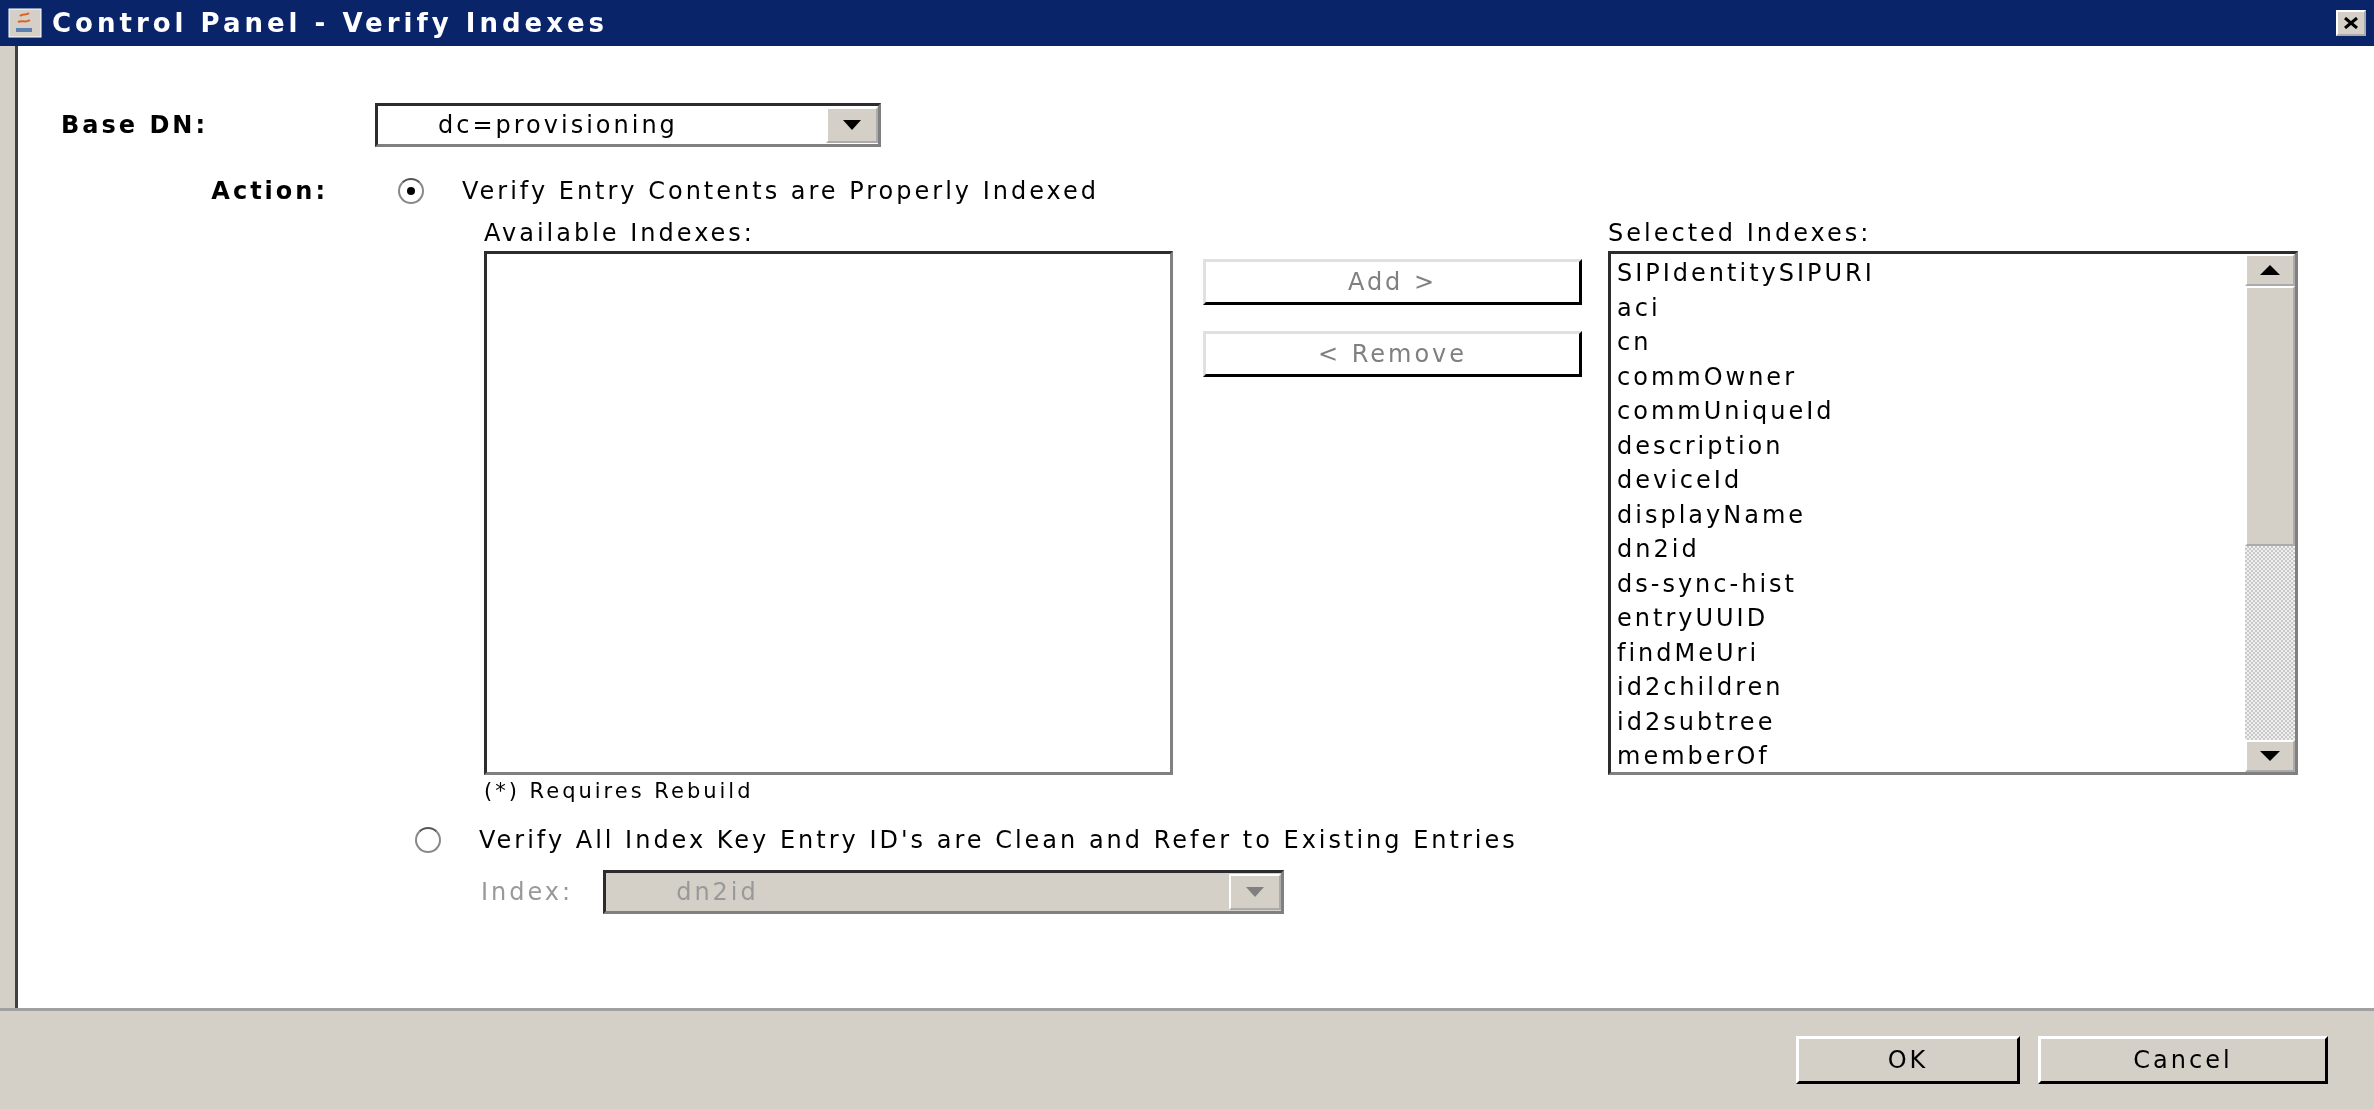 The image size is (2374, 1109). What do you see at coordinates (2270, 270) in the screenshot?
I see `scroll-up-icon` at bounding box center [2270, 270].